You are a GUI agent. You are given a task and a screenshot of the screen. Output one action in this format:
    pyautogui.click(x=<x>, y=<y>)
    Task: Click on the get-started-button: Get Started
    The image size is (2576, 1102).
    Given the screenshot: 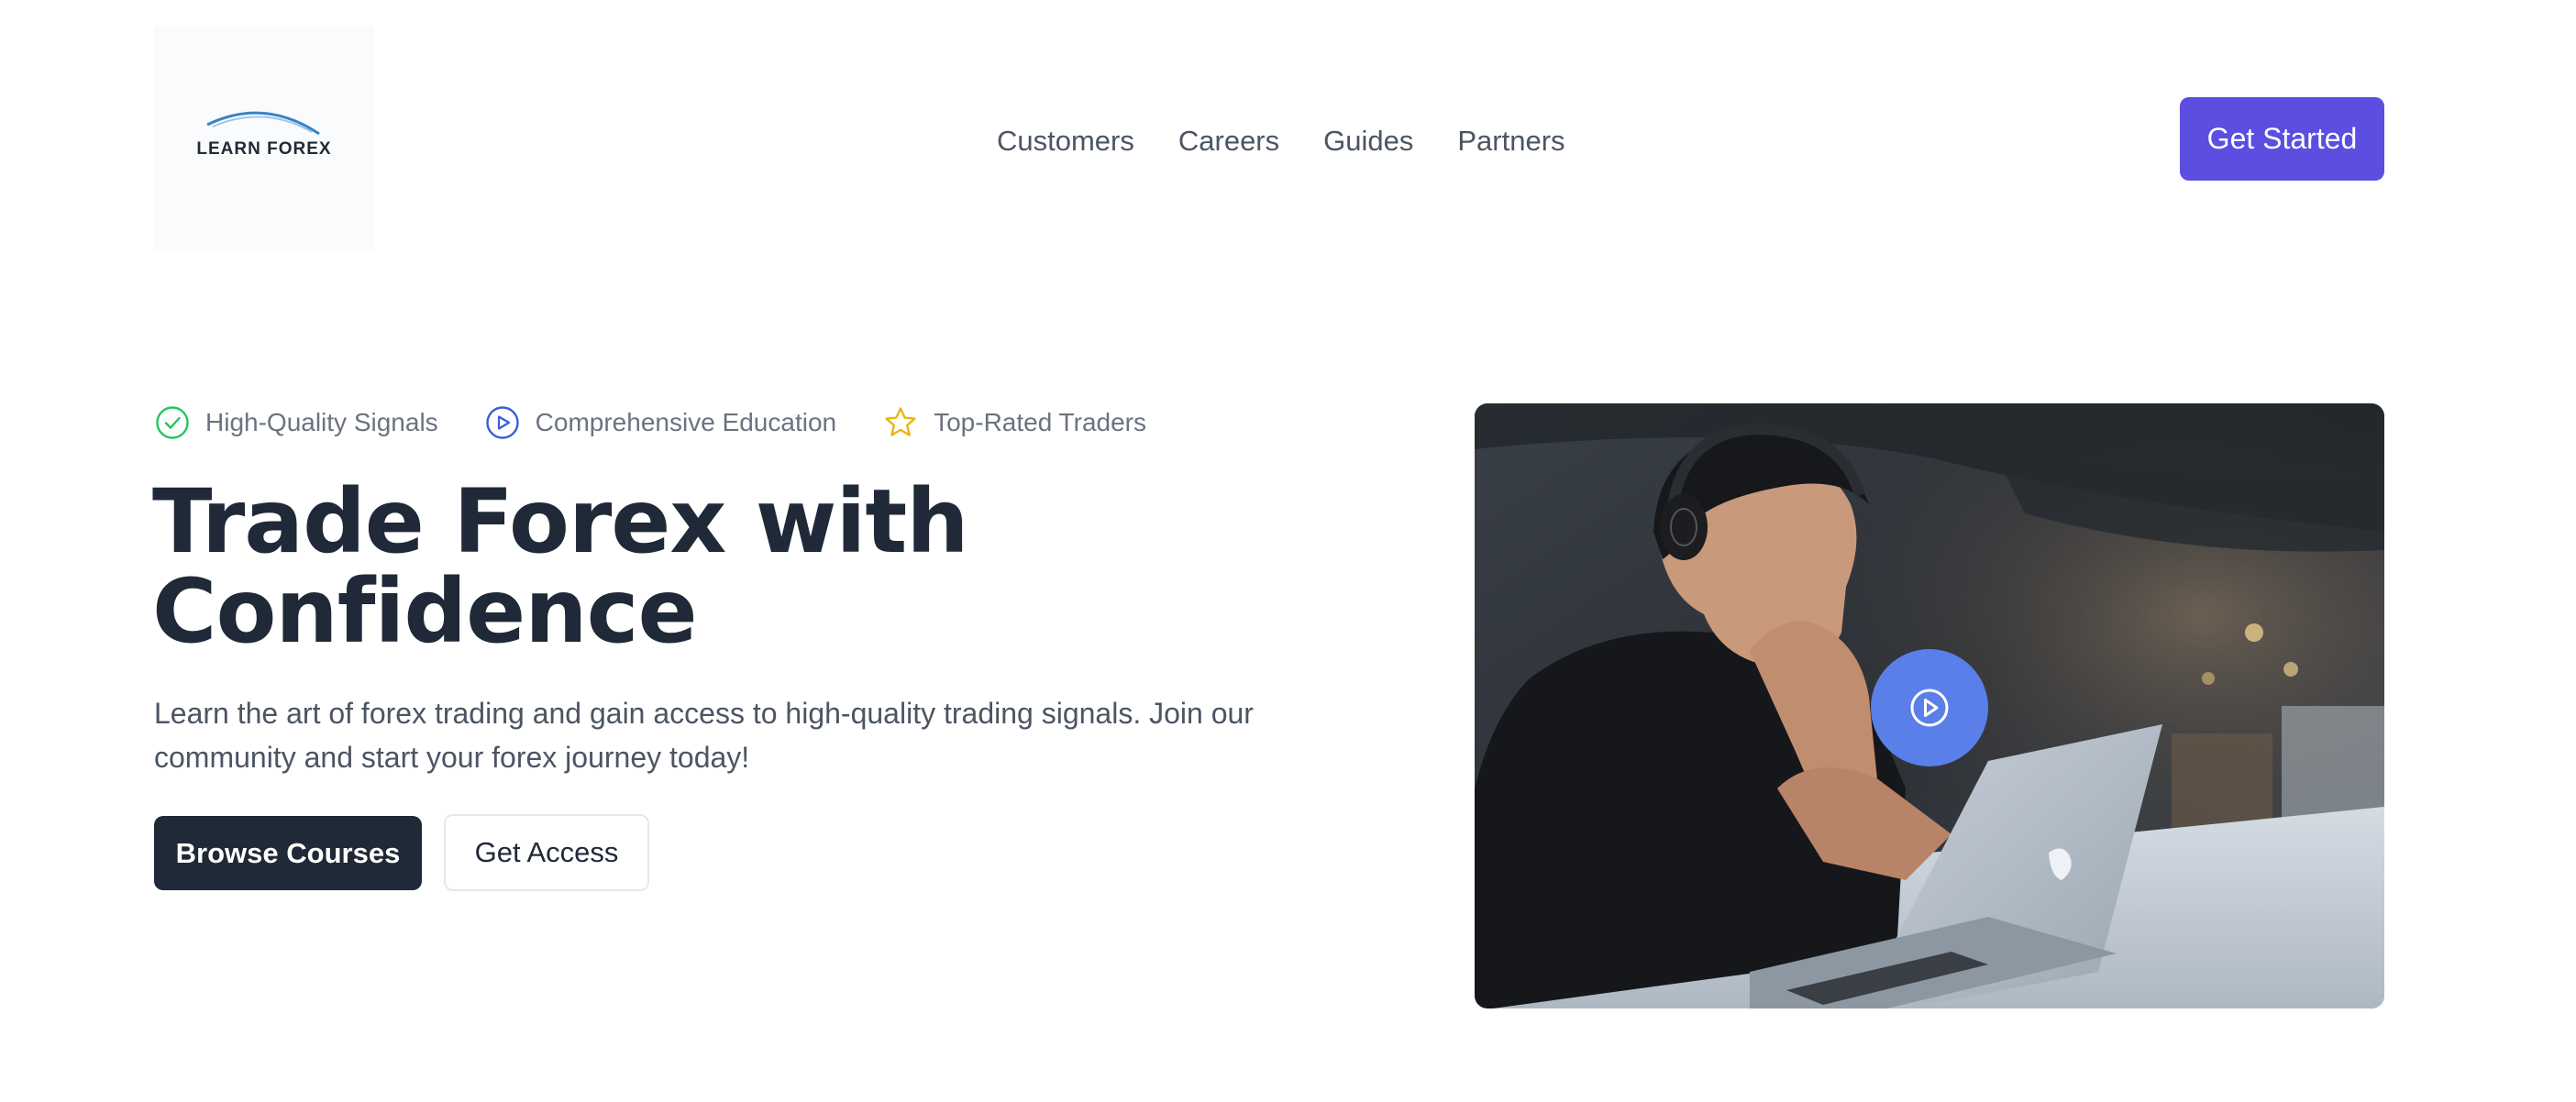 What is the action you would take?
    pyautogui.click(x=2282, y=139)
    